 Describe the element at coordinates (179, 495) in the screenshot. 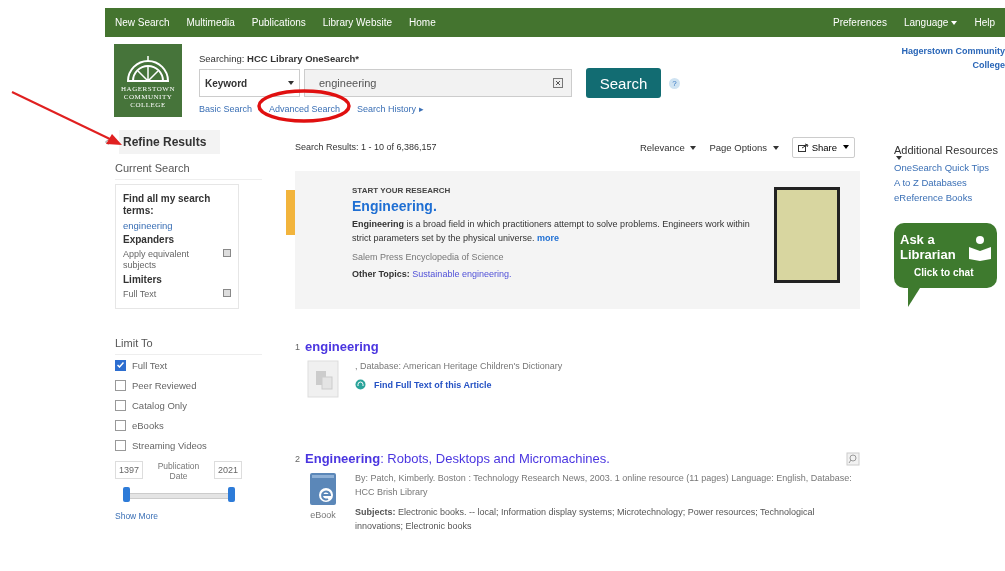

I see `date-range-slider` at that location.